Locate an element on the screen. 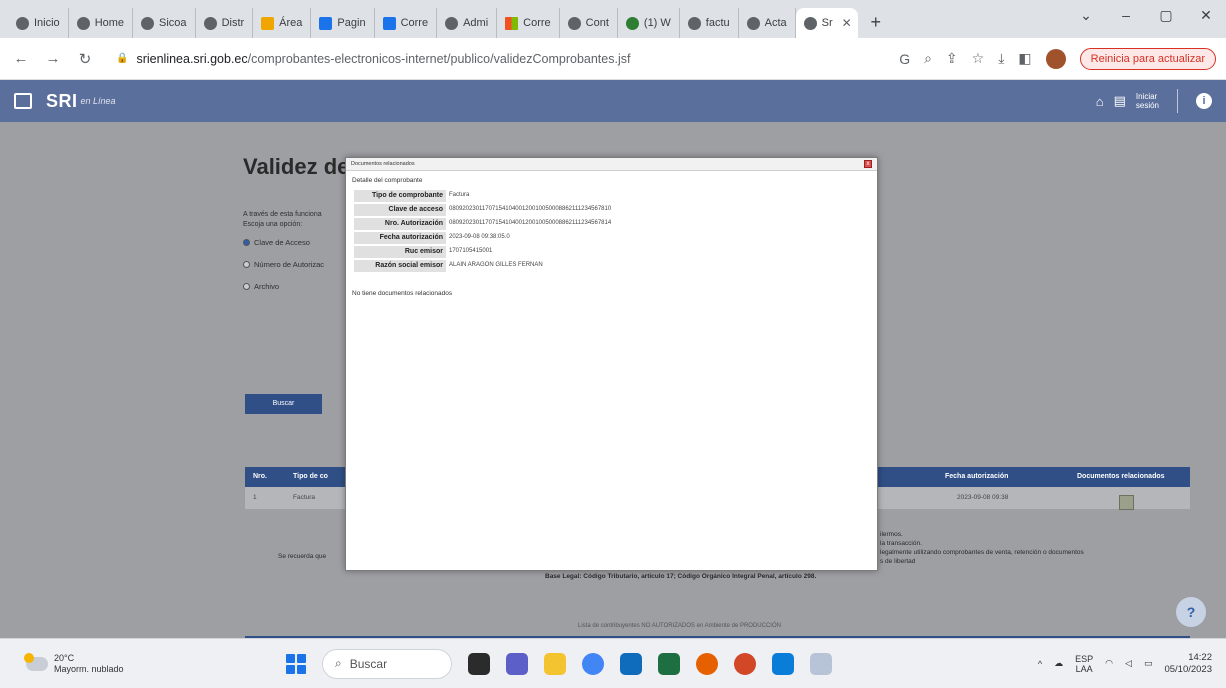  sri-favicon-icon is located at coordinates (810, 23).